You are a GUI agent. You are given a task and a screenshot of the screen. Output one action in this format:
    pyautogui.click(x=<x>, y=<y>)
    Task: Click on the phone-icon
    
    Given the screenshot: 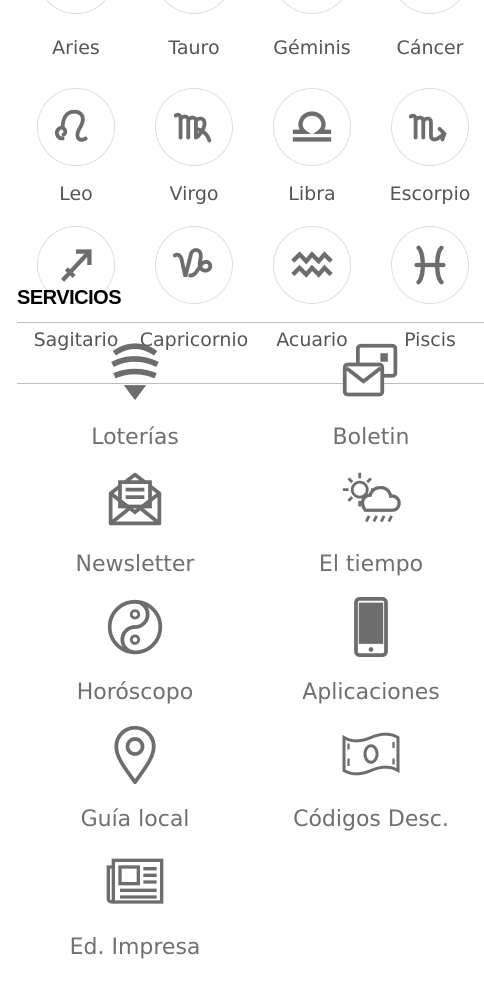 What is the action you would take?
    pyautogui.click(x=371, y=627)
    